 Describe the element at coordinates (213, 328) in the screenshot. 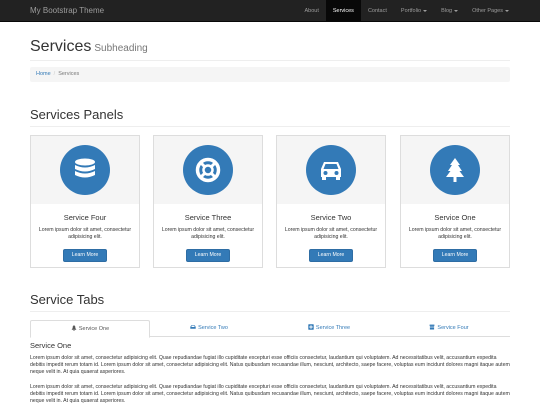

I see `tab-label: Service Two` at that location.